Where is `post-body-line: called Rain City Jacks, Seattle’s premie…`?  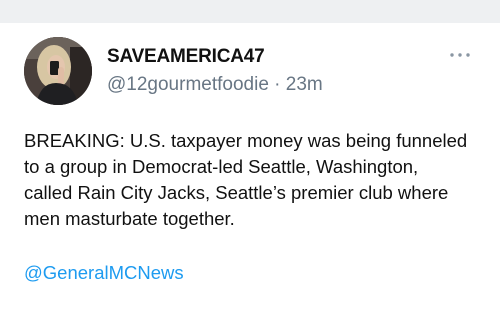 post-body-line: called Rain City Jacks, Seattle’s premie… is located at coordinates (236, 192).